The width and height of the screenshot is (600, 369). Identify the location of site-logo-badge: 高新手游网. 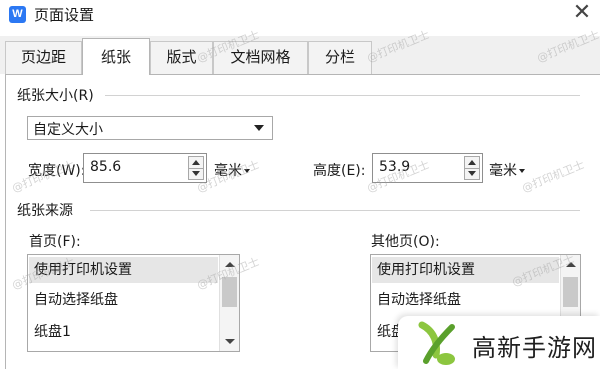
(499, 342).